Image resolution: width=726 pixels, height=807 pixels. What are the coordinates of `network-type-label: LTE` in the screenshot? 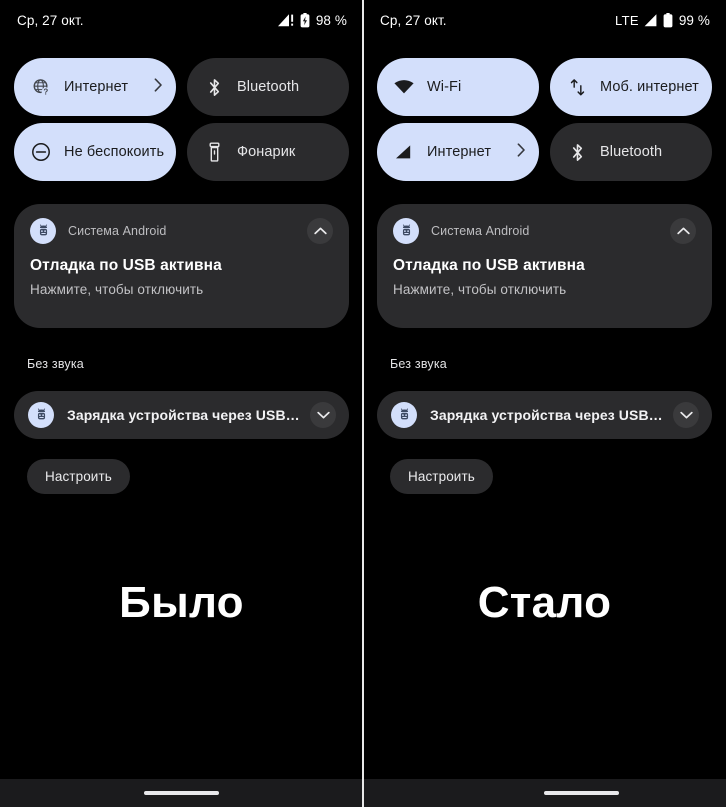 It's located at (627, 20).